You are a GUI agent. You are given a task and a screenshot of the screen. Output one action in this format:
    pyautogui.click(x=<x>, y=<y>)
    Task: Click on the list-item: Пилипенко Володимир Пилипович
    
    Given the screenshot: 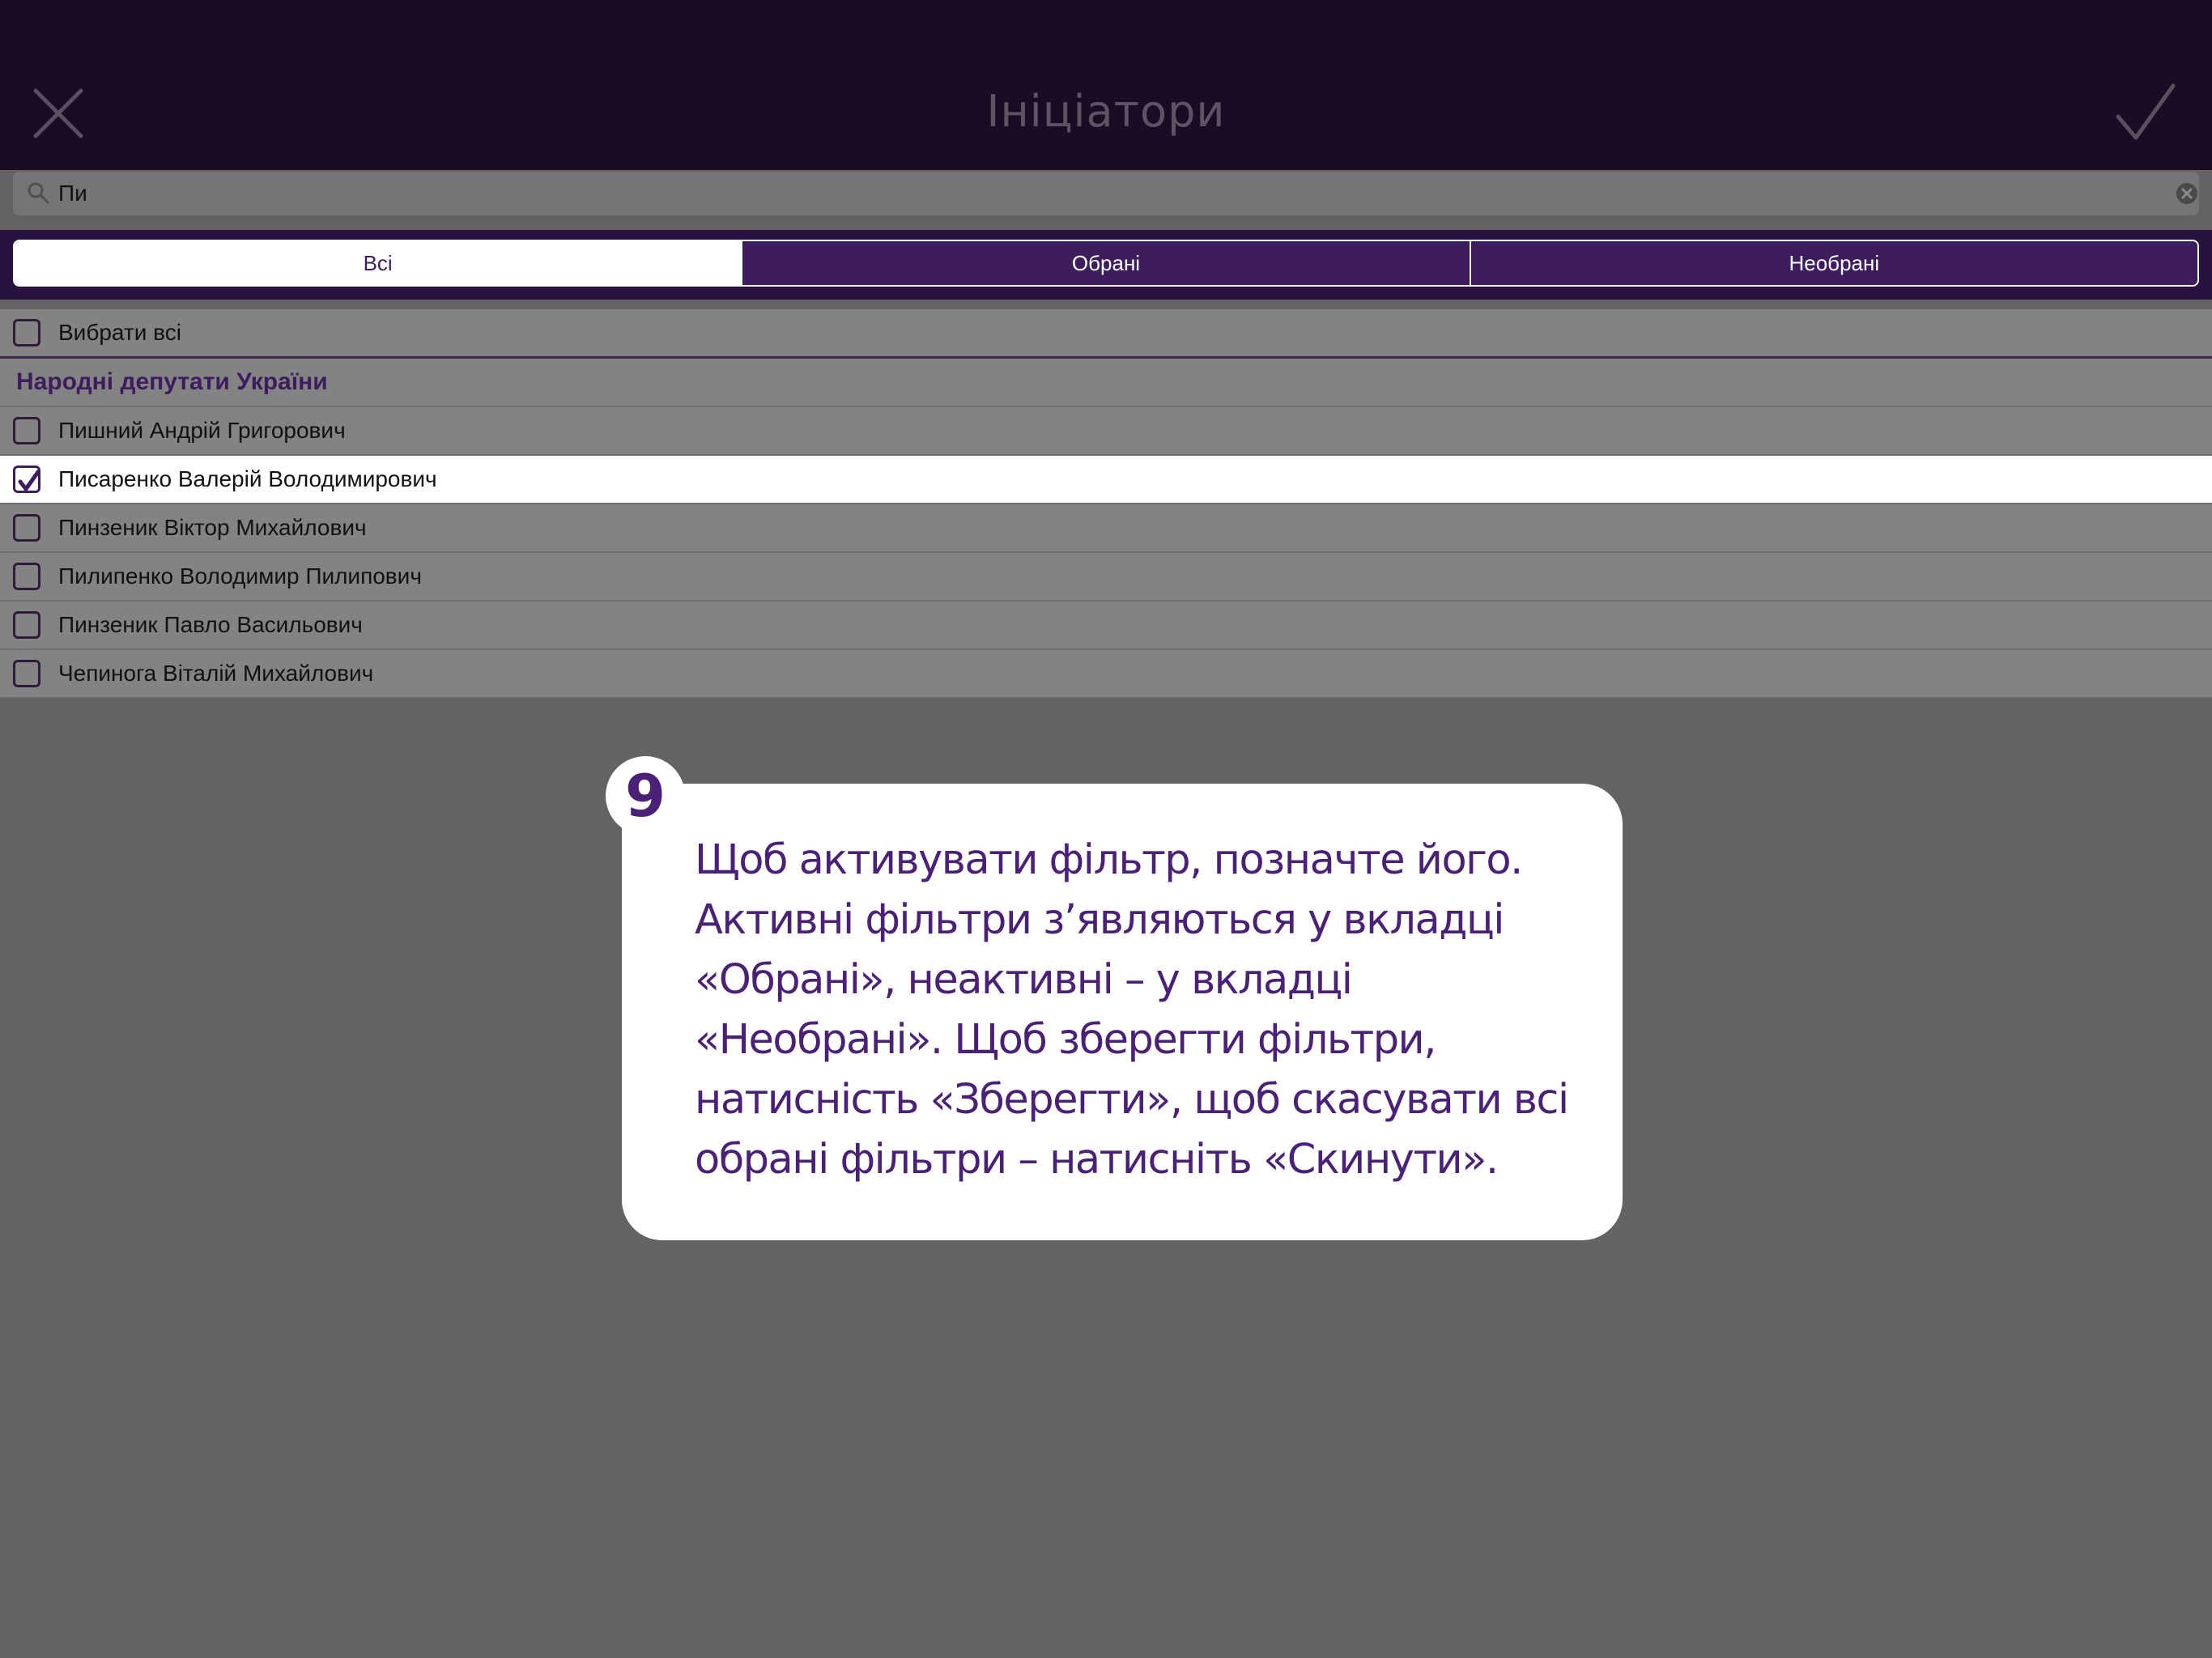 What is the action you would take?
    pyautogui.click(x=1106, y=577)
    